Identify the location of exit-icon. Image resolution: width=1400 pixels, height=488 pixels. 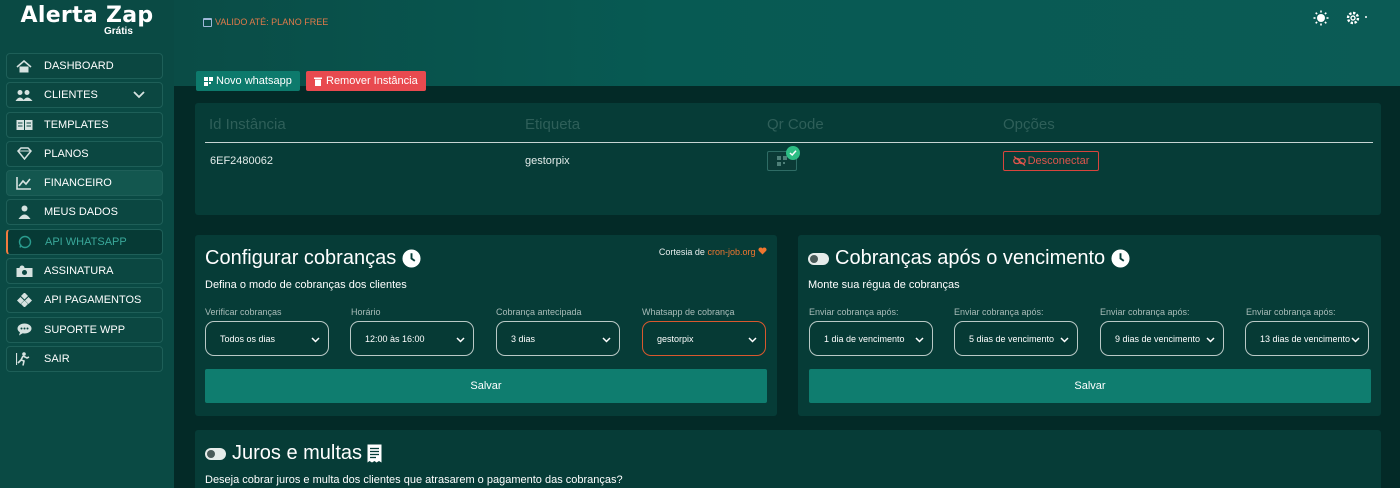
(24, 359).